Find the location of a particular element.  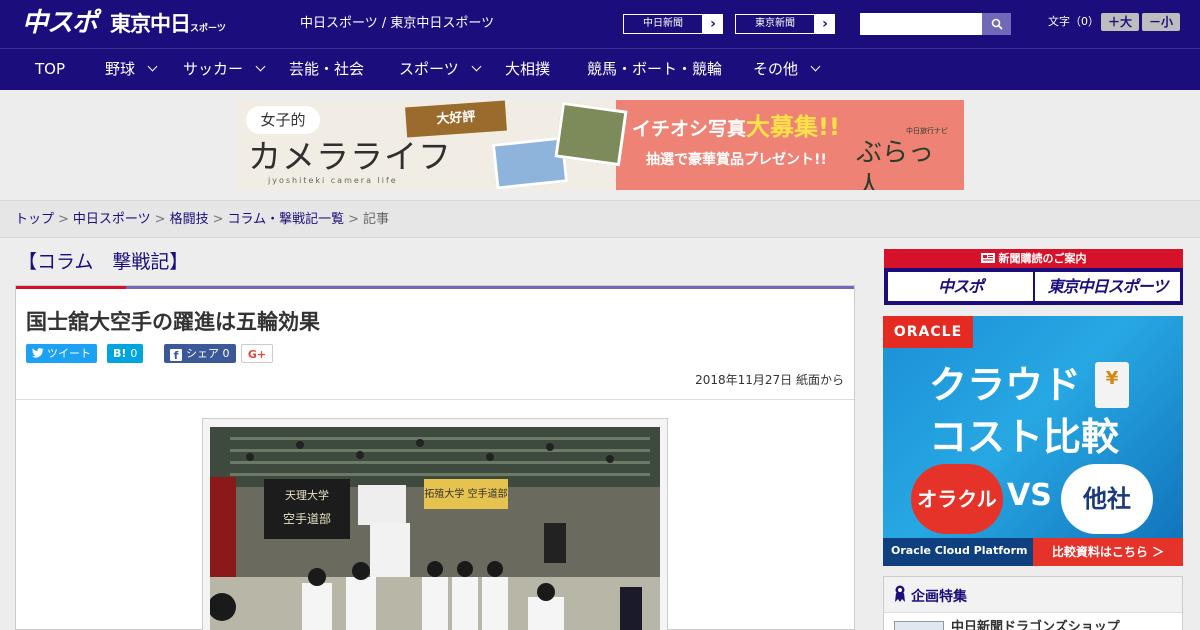

banner-joshi: 女子的 is located at coordinates (283, 120).